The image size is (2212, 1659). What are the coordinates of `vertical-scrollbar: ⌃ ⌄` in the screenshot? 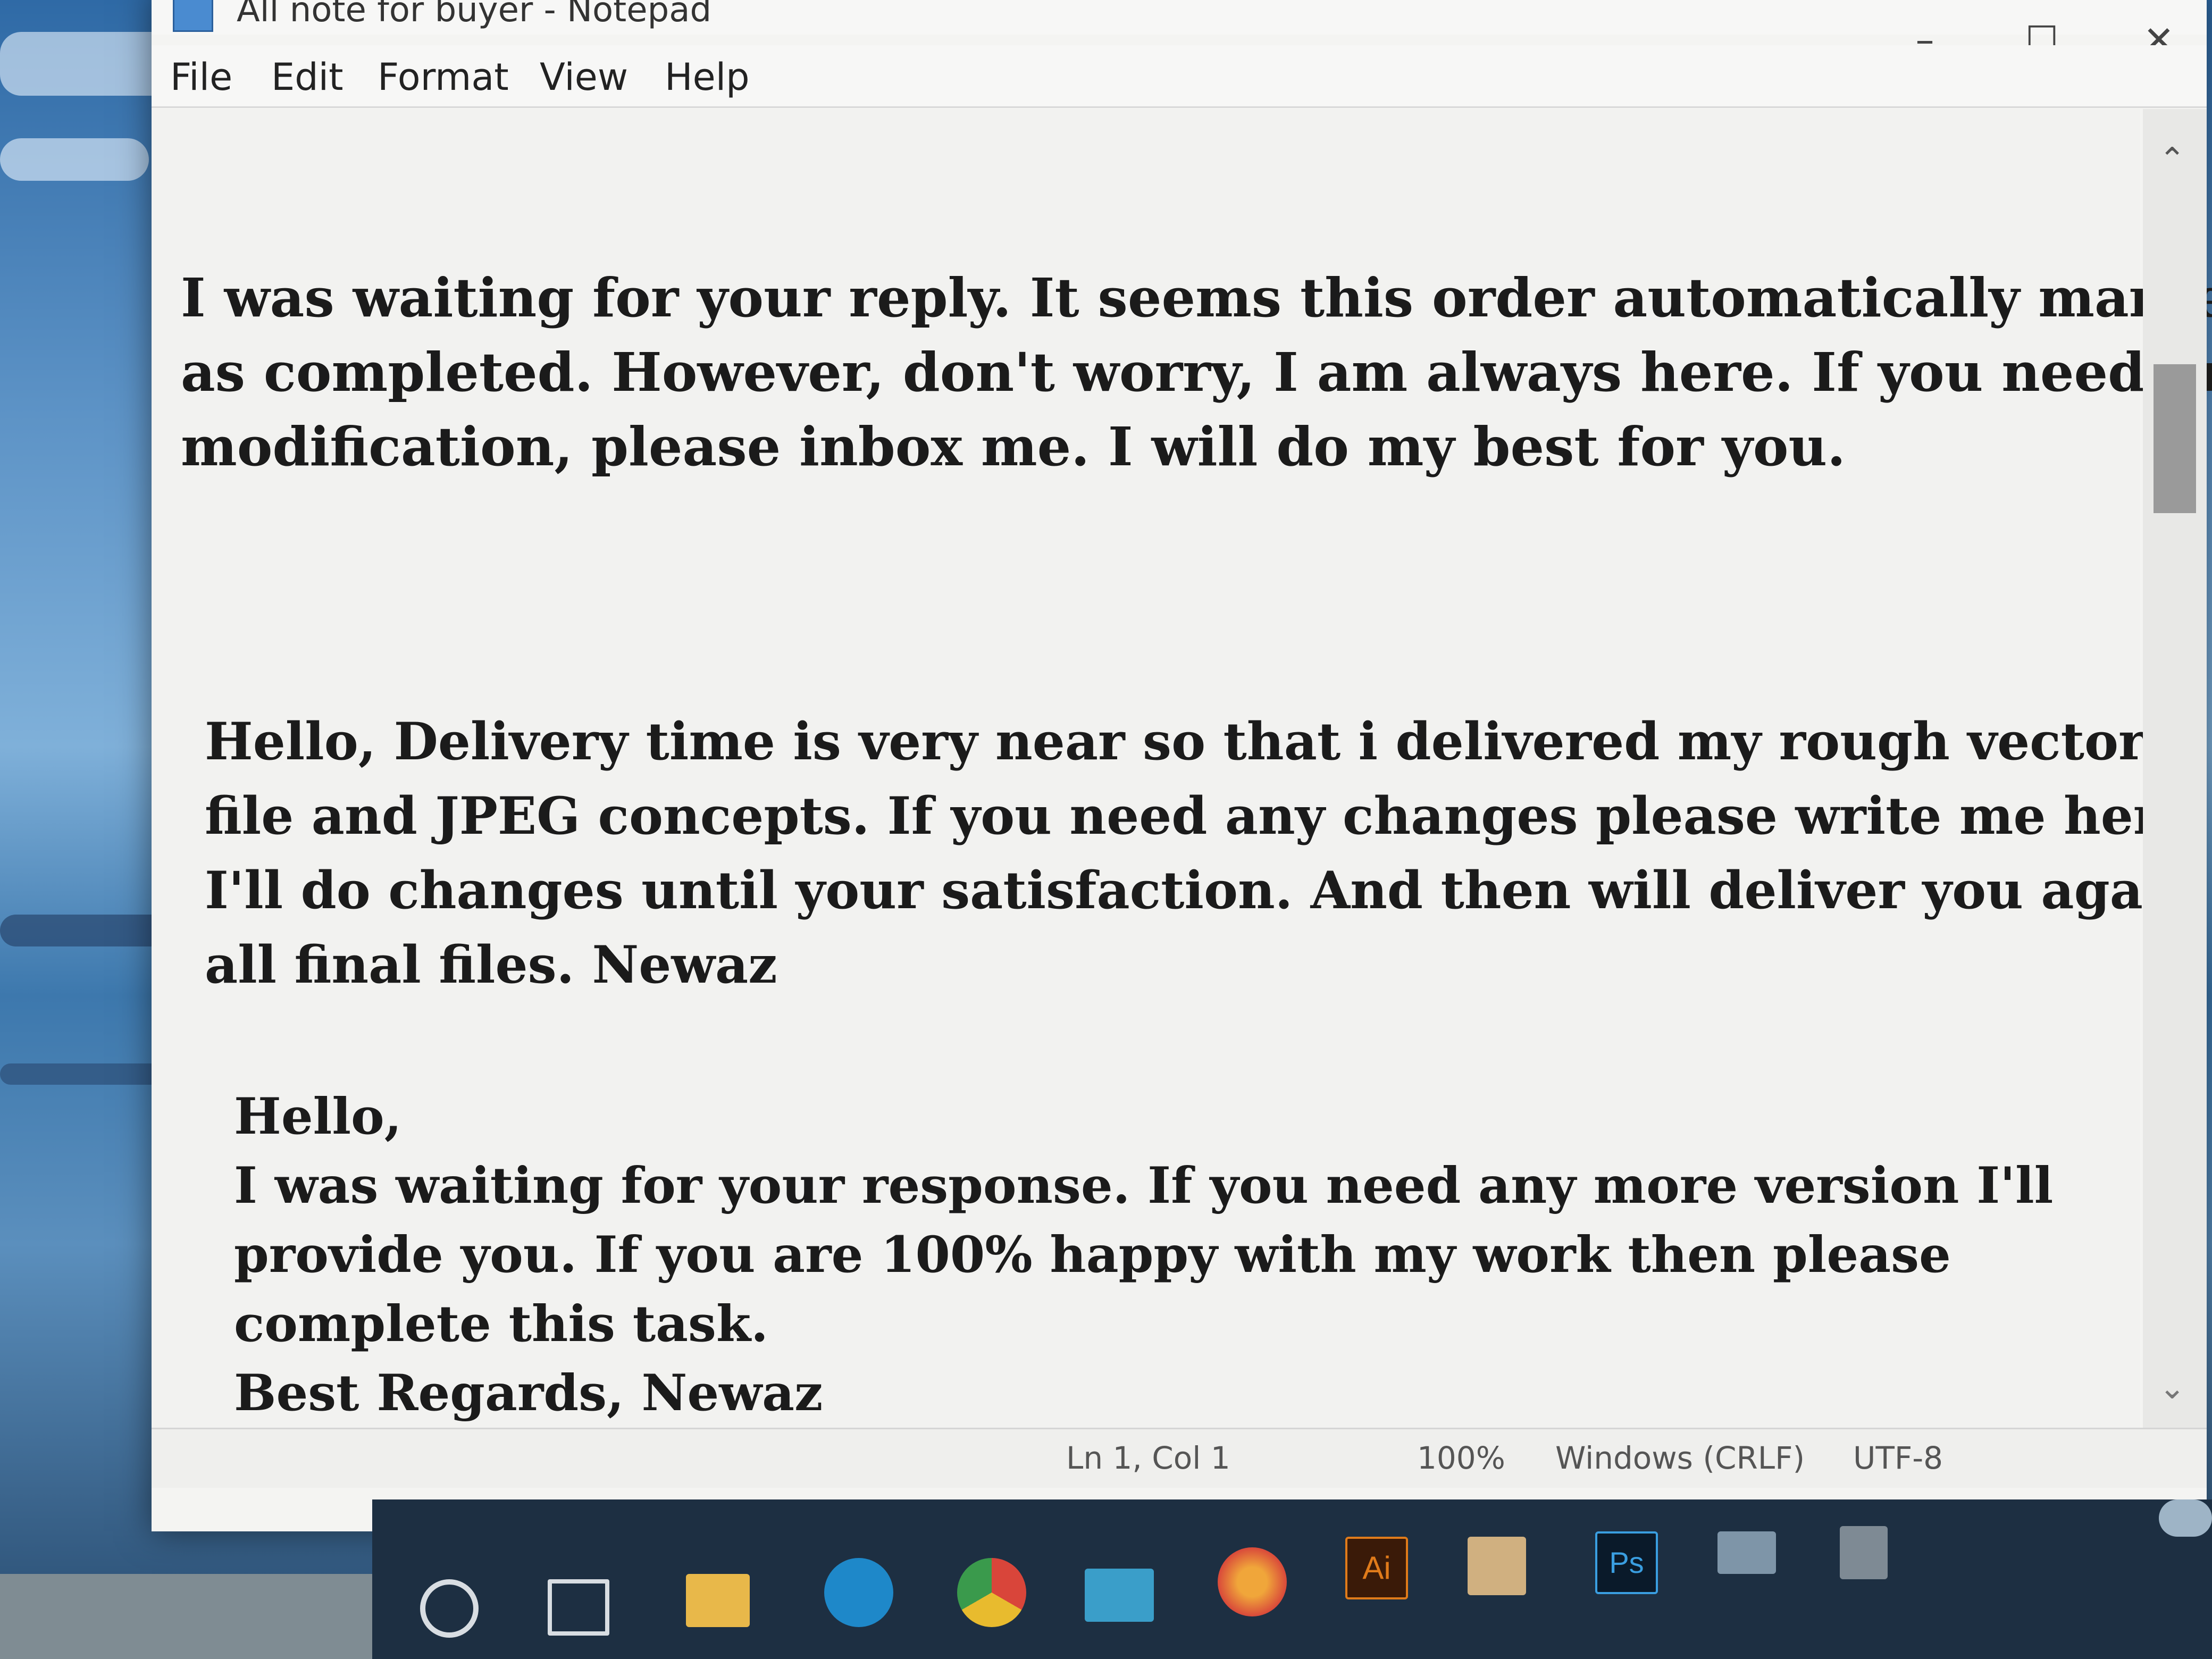 It's located at (2175, 768).